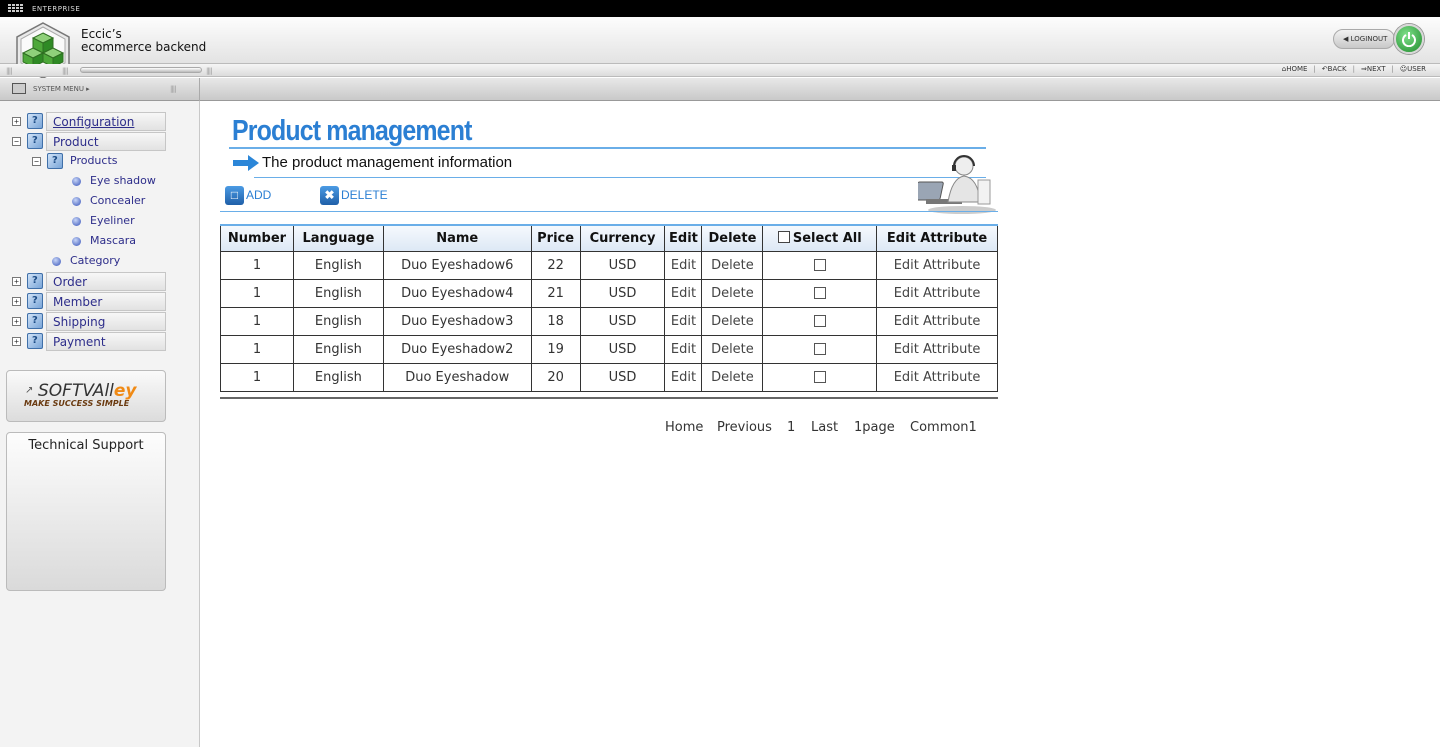 The height and width of the screenshot is (747, 1440). I want to click on grid-icon, so click(15, 8).